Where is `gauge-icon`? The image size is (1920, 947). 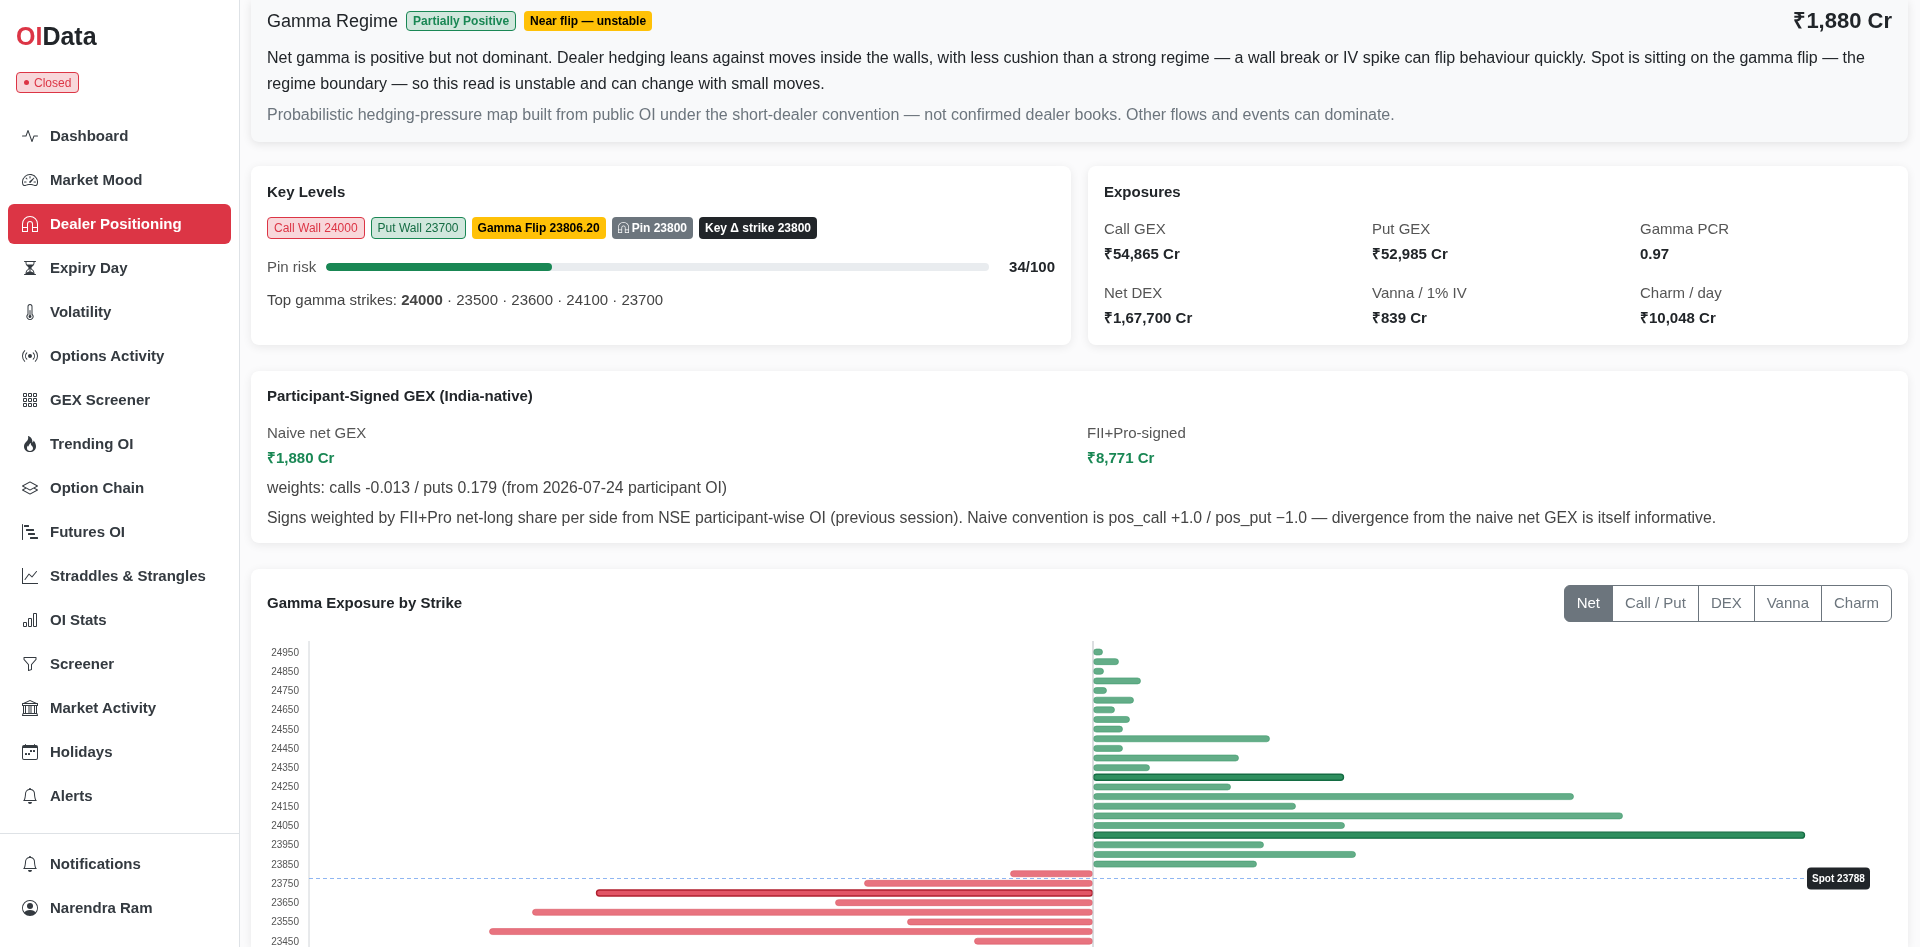
gauge-icon is located at coordinates (30, 180).